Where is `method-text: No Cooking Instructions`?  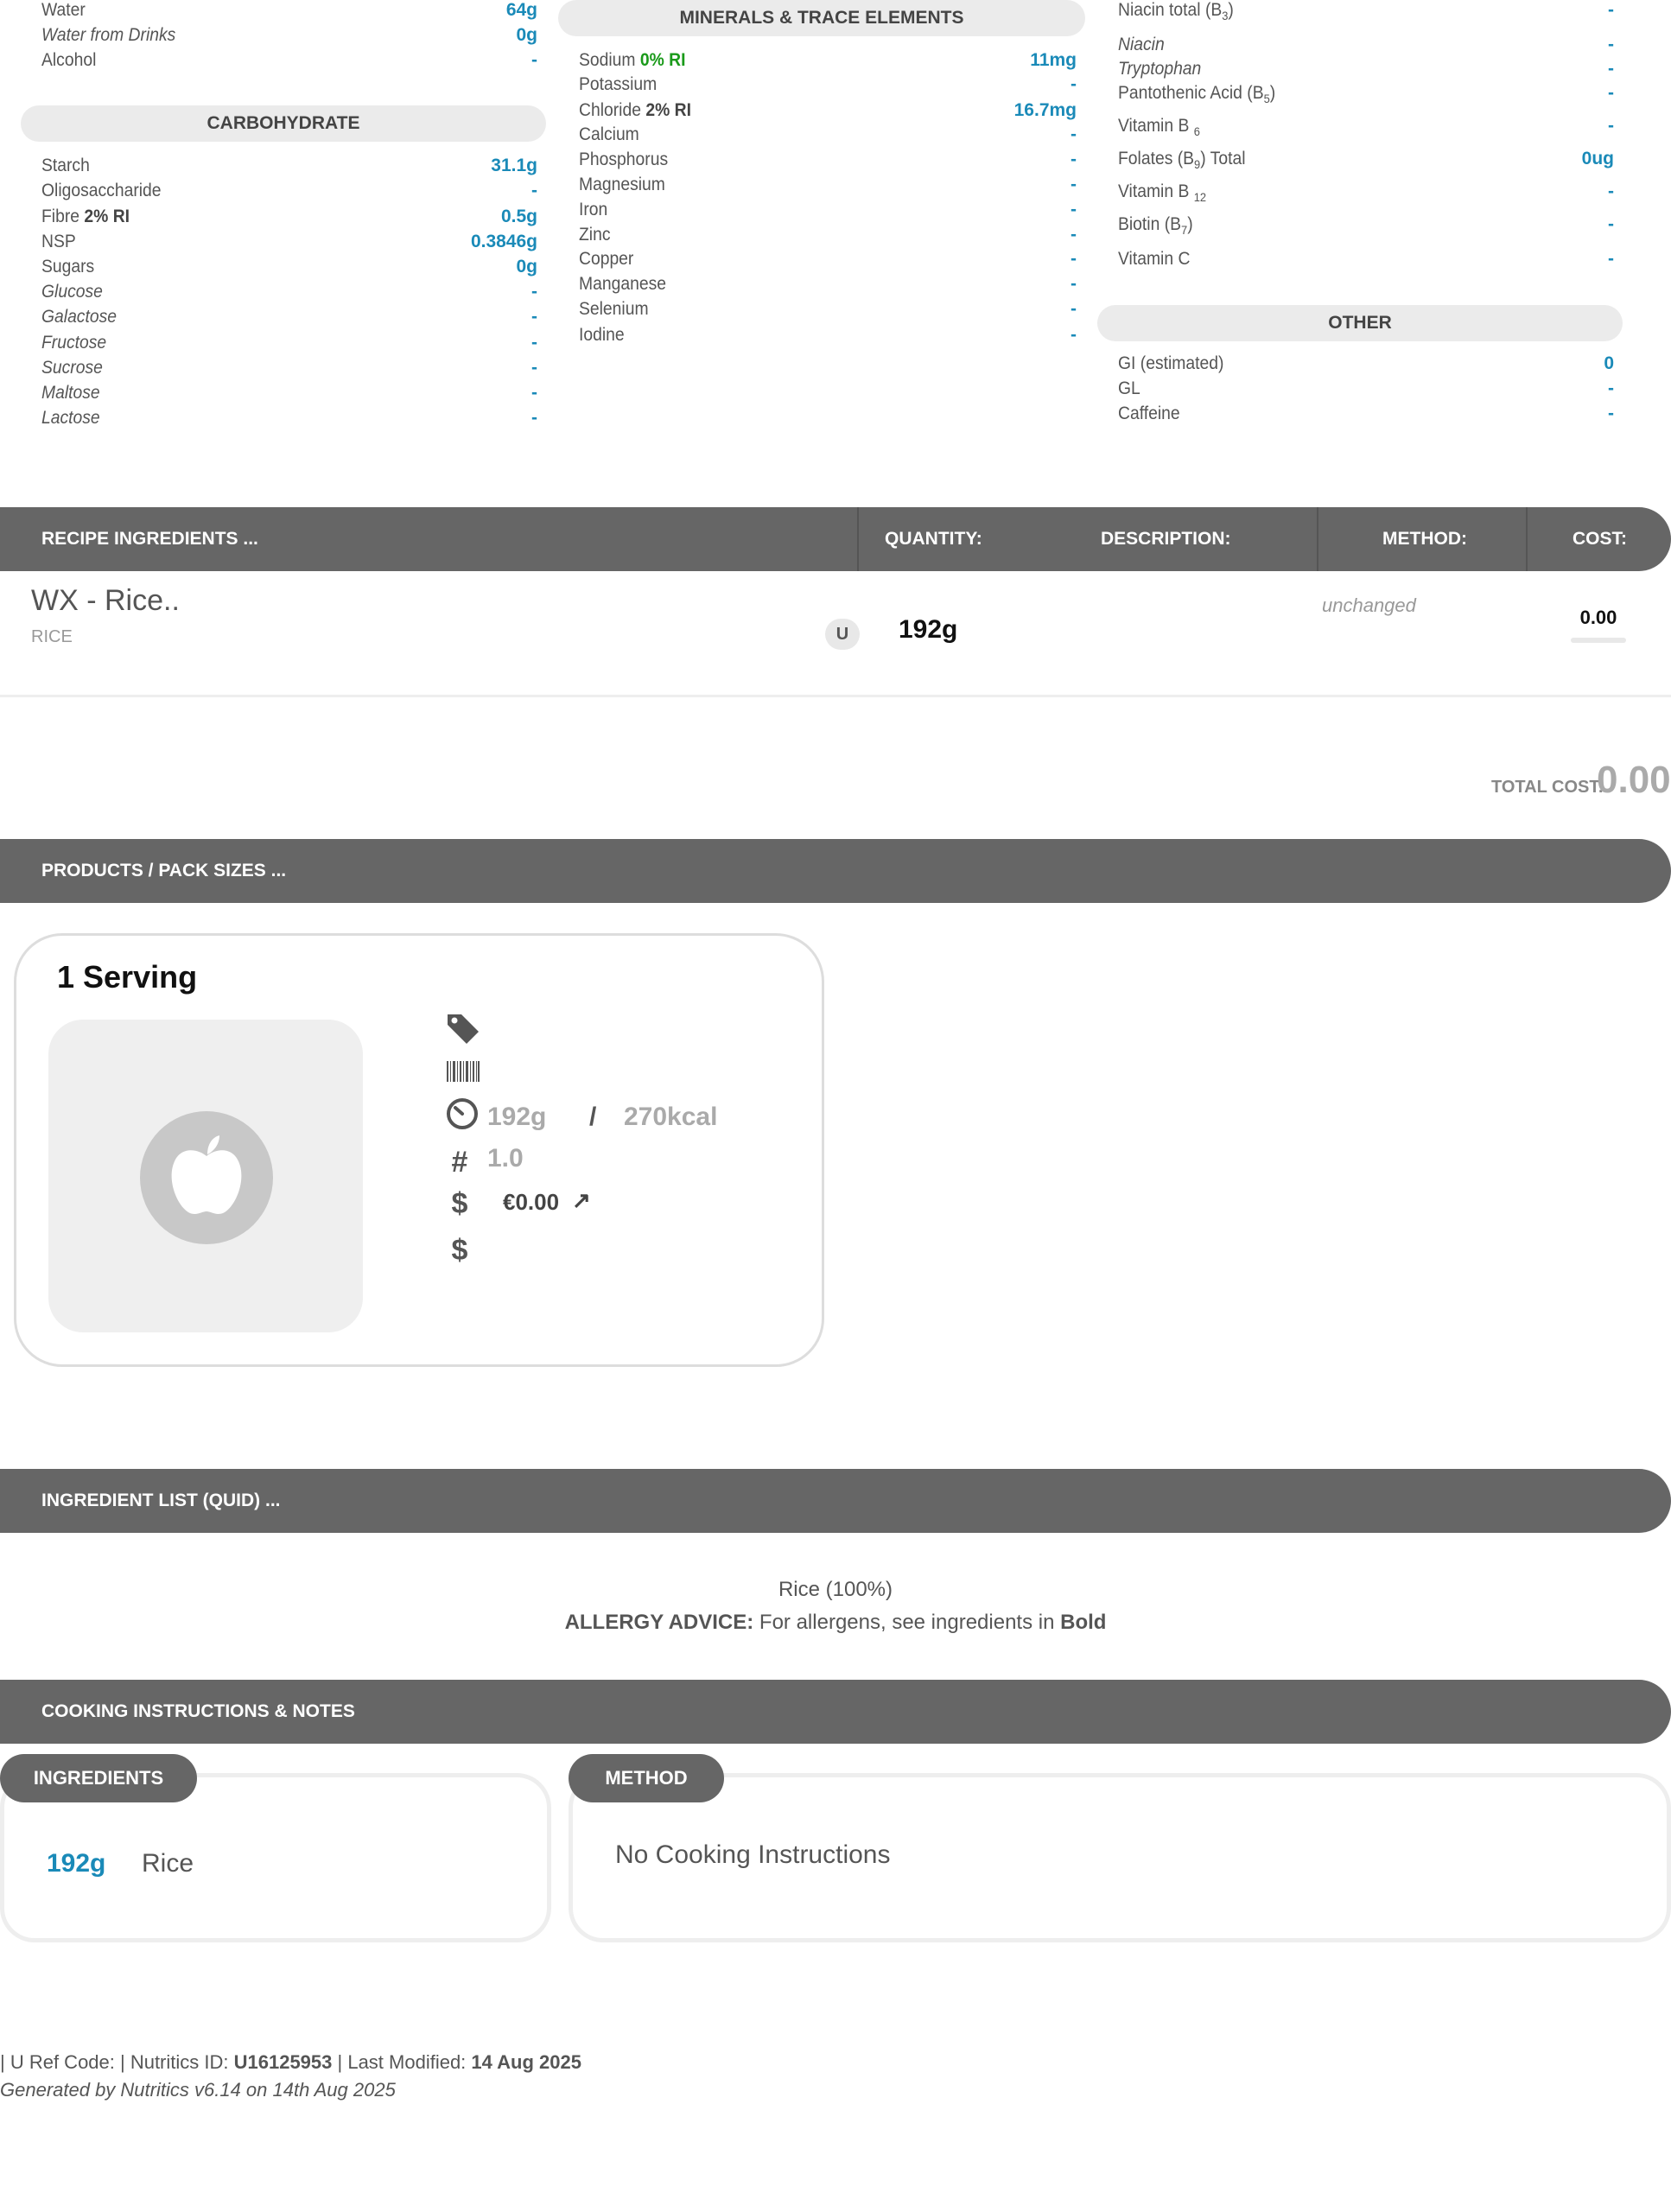
method-text: No Cooking Instructions is located at coordinates (753, 1854).